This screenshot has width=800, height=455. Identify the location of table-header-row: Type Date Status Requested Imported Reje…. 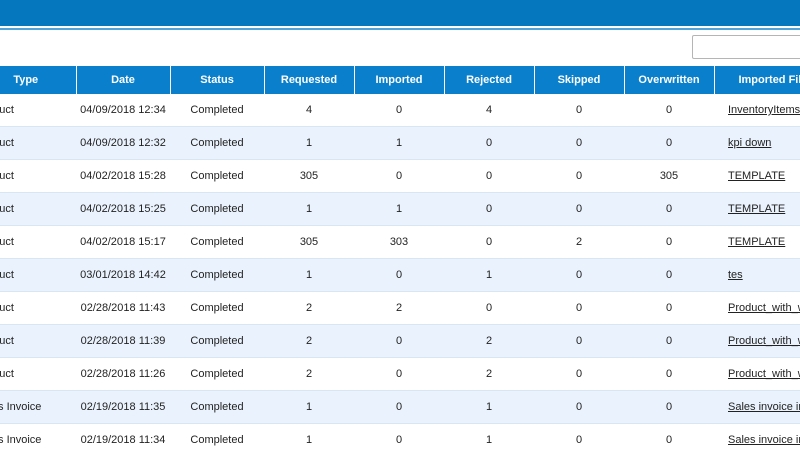
(400, 80).